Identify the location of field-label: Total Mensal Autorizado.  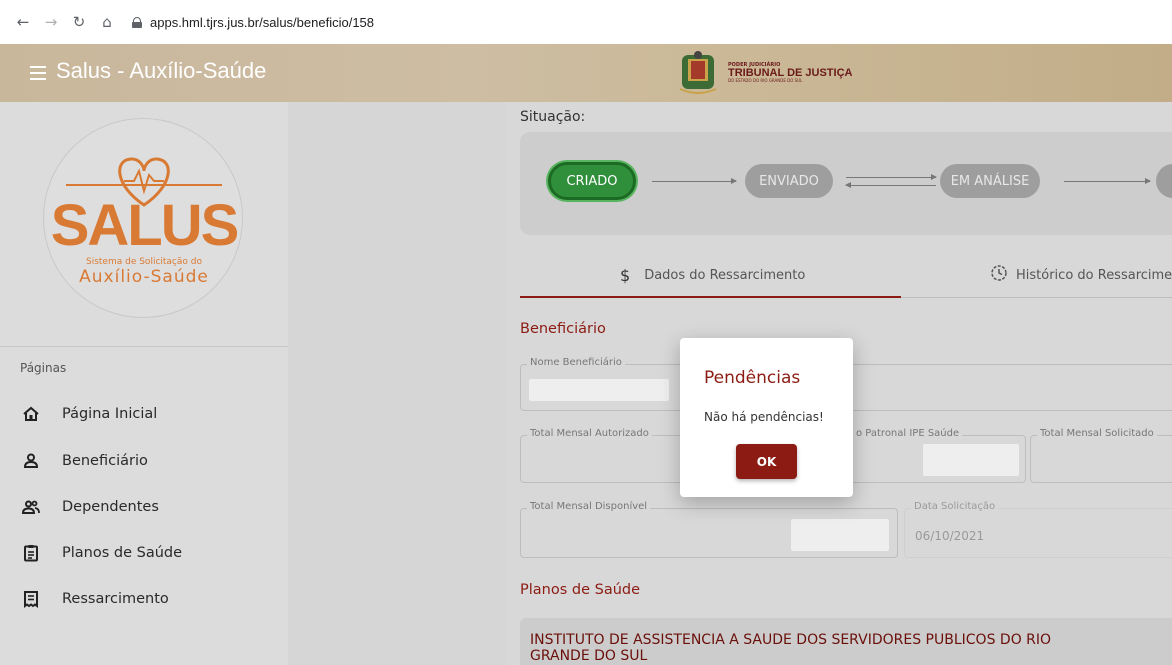
(589, 433).